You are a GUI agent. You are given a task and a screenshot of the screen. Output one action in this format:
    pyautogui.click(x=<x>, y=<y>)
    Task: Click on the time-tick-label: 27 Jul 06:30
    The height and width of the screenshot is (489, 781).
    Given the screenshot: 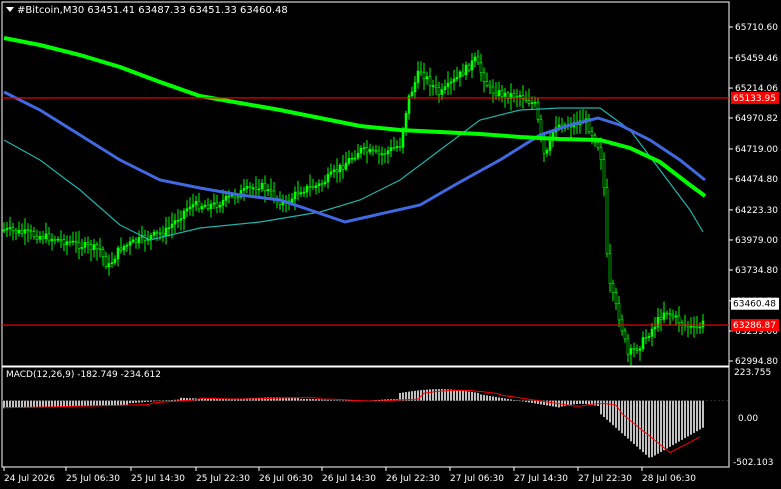 What is the action you would take?
    pyautogui.click(x=477, y=479)
    